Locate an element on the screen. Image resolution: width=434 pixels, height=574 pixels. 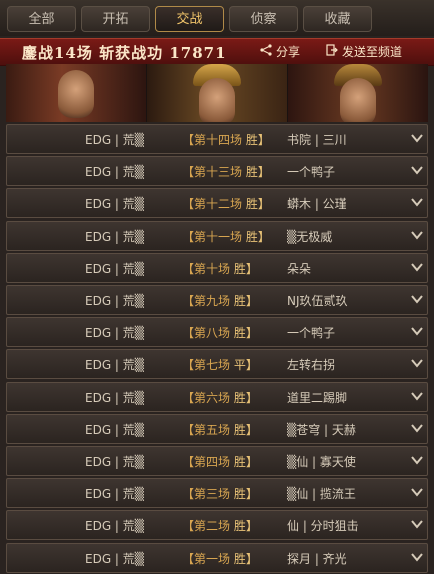
round-label: 【第四场 is located at coordinates (206, 462).